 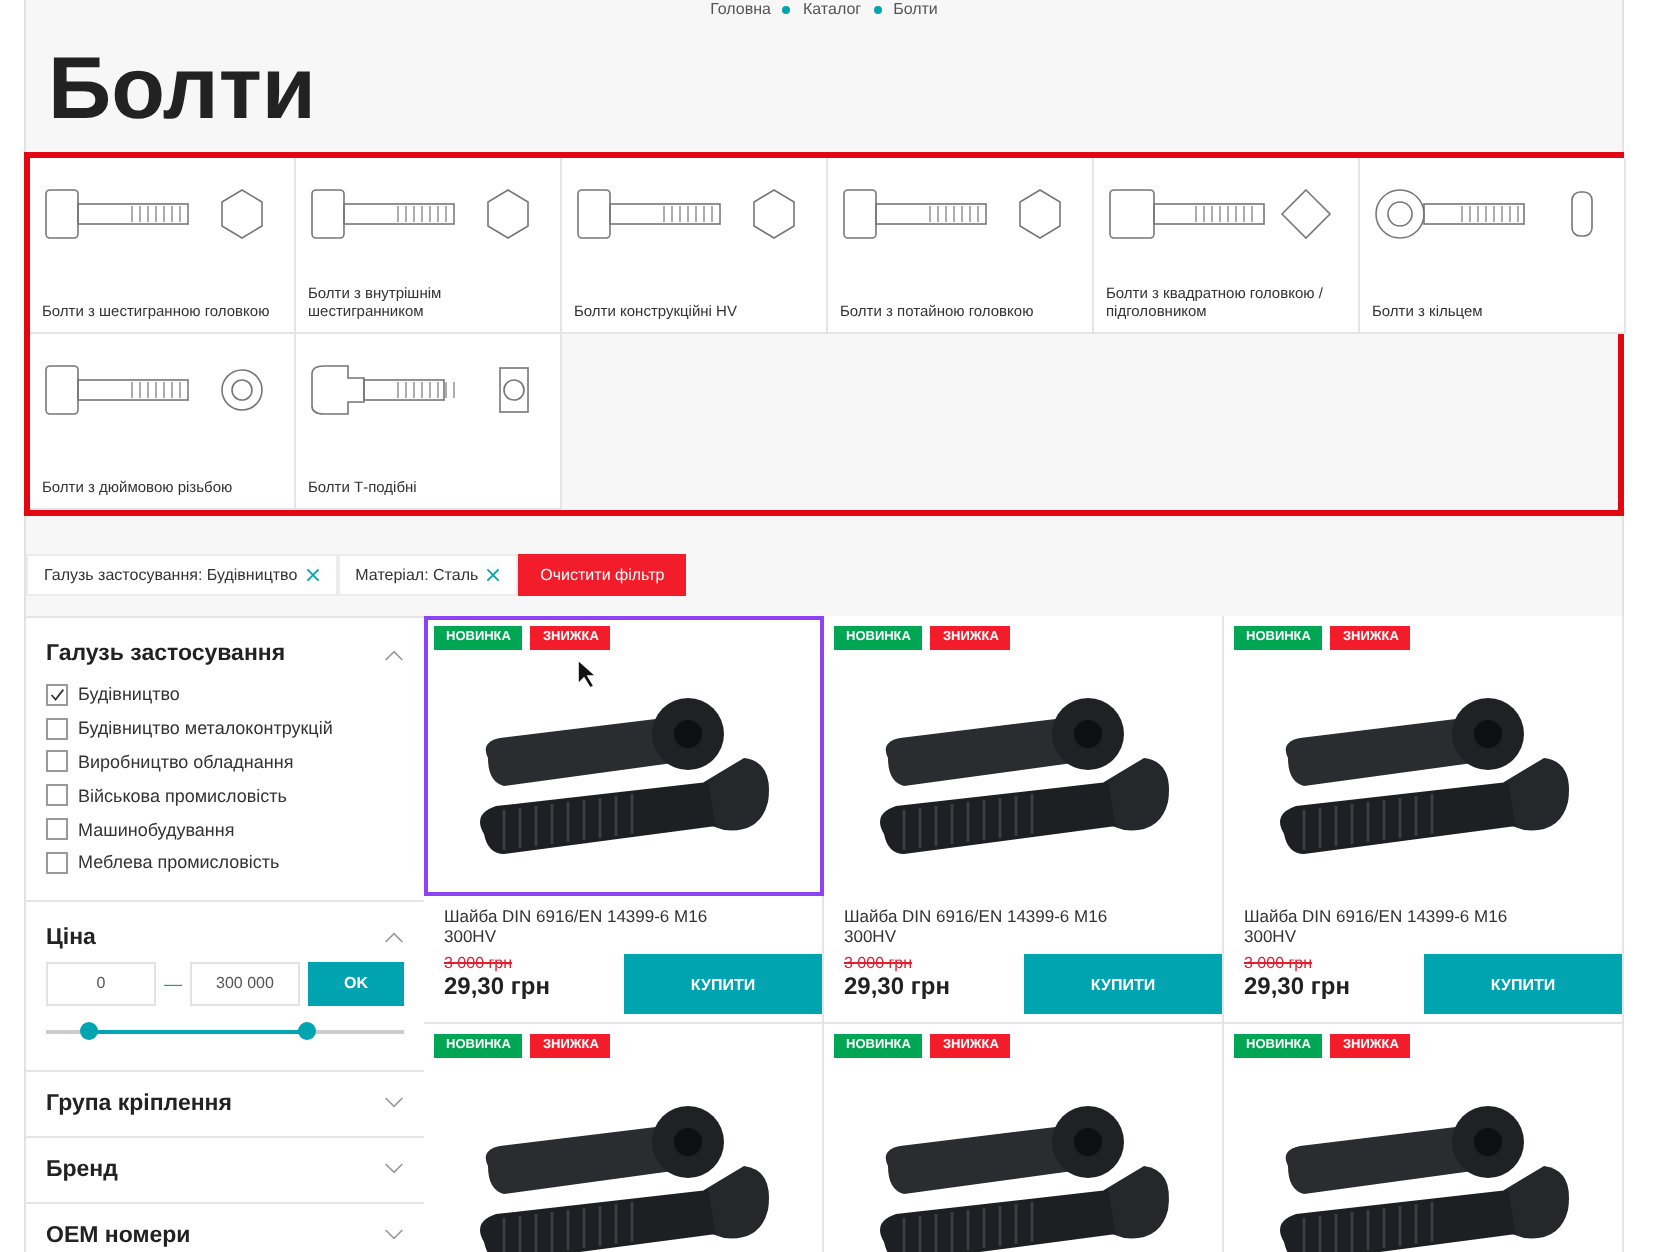 What do you see at coordinates (139, 1103) in the screenshot?
I see `filter-heading: Група кріплення` at bounding box center [139, 1103].